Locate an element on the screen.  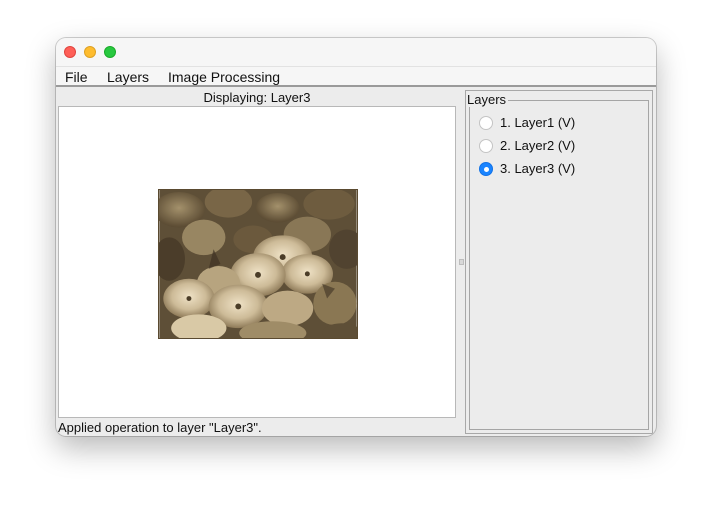
split-pane-divider is located at coordinates (461, 262).